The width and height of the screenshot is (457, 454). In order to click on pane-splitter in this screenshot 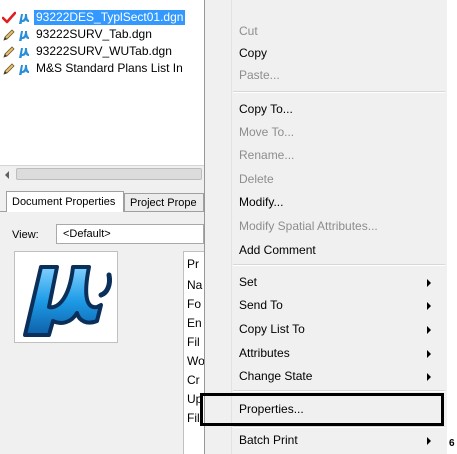, I will do `click(102, 187)`.